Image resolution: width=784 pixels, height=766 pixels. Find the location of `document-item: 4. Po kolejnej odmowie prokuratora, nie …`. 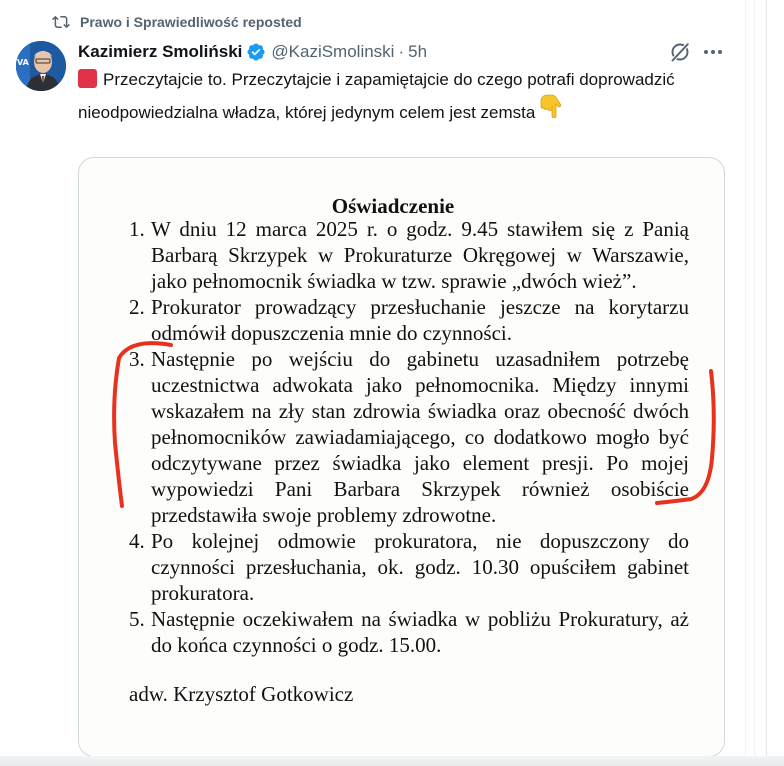

document-item: 4. Po kolejnej odmowie prokuratora, nie … is located at coordinates (409, 567).